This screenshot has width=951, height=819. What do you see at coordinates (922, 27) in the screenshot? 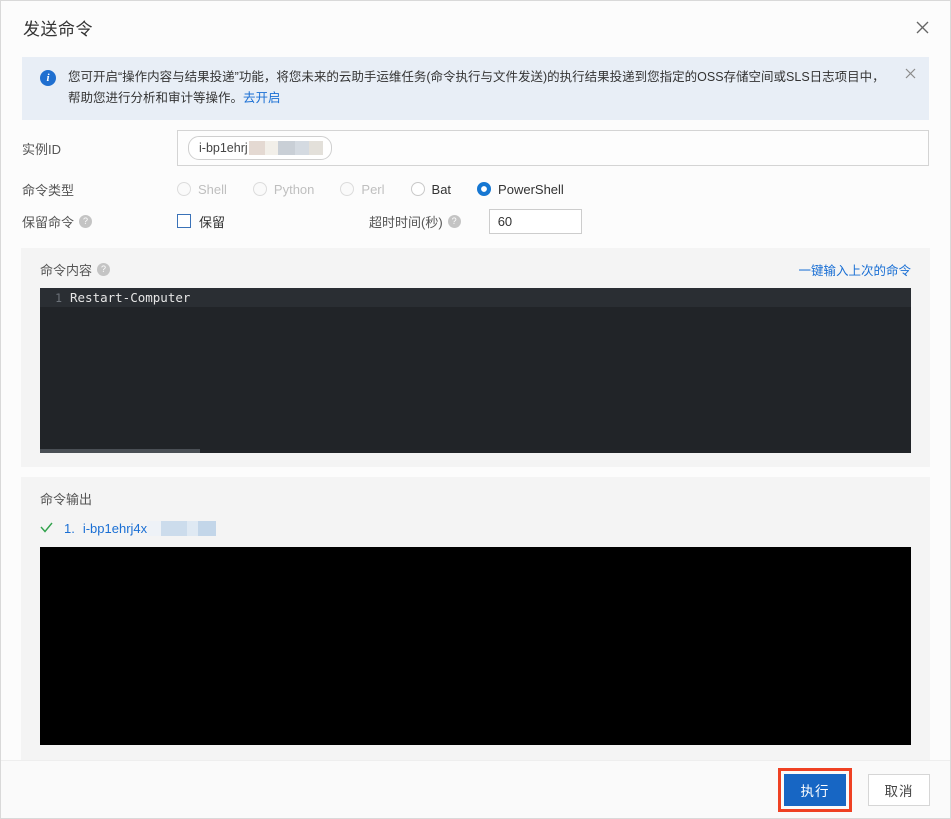
I see `close-icon` at bounding box center [922, 27].